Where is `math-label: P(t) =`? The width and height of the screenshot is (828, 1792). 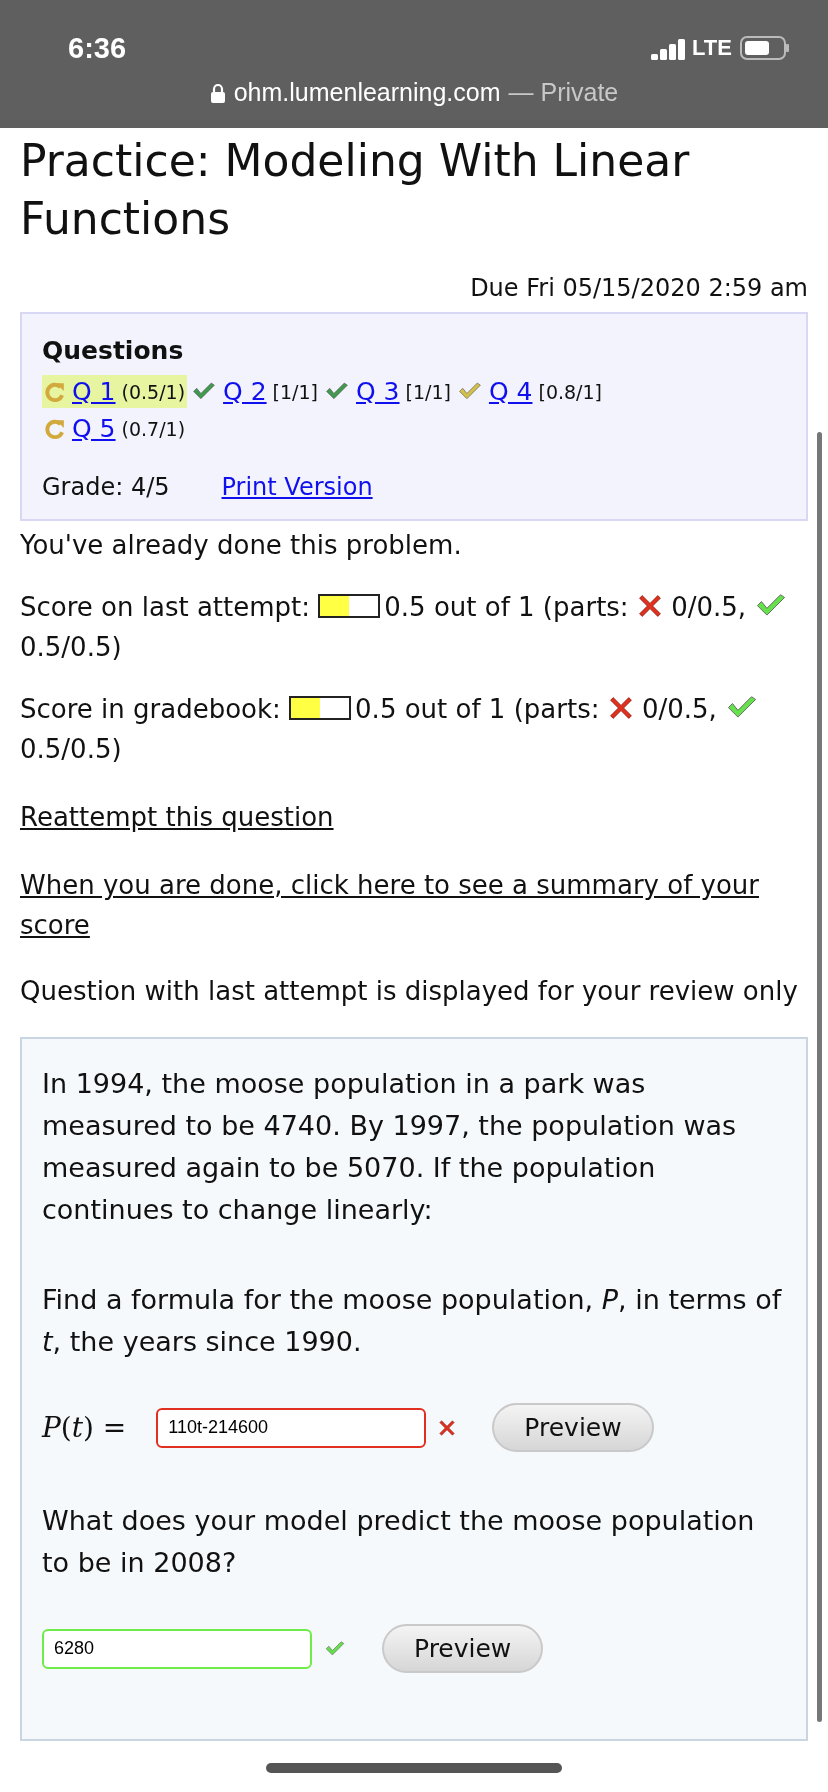
math-label: P(t) = is located at coordinates (84, 1427).